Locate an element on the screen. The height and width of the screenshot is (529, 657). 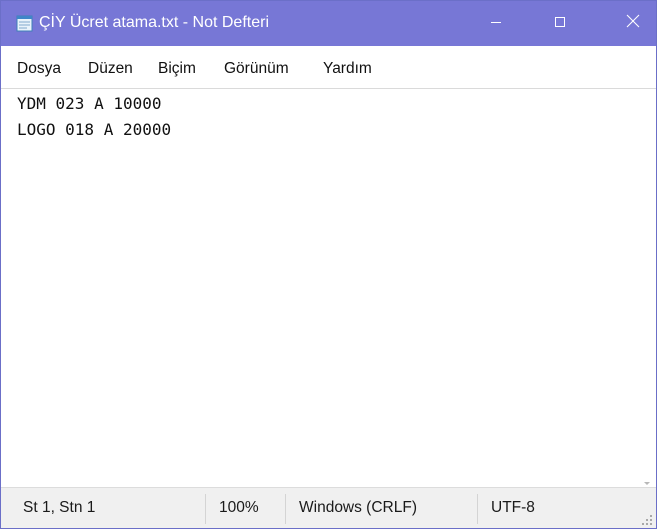
notepad-icon is located at coordinates (25, 23).